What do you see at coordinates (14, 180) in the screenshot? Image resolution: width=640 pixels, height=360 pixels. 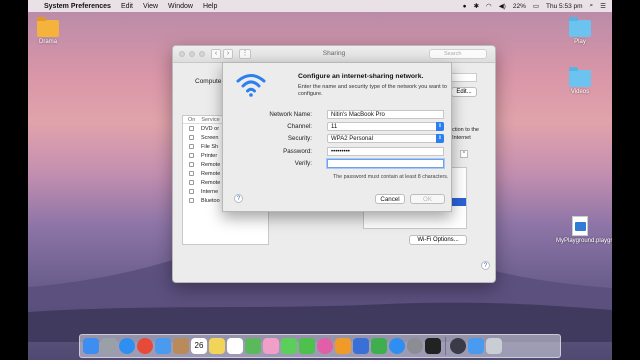 I see `letterbox-left` at bounding box center [14, 180].